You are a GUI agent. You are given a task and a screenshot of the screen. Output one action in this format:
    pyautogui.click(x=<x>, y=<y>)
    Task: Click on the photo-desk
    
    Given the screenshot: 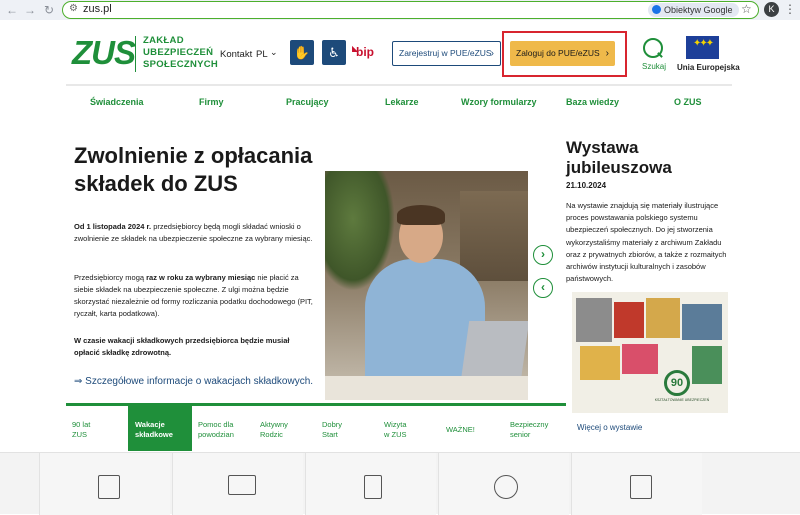 What is the action you would take?
    pyautogui.click(x=426, y=388)
    